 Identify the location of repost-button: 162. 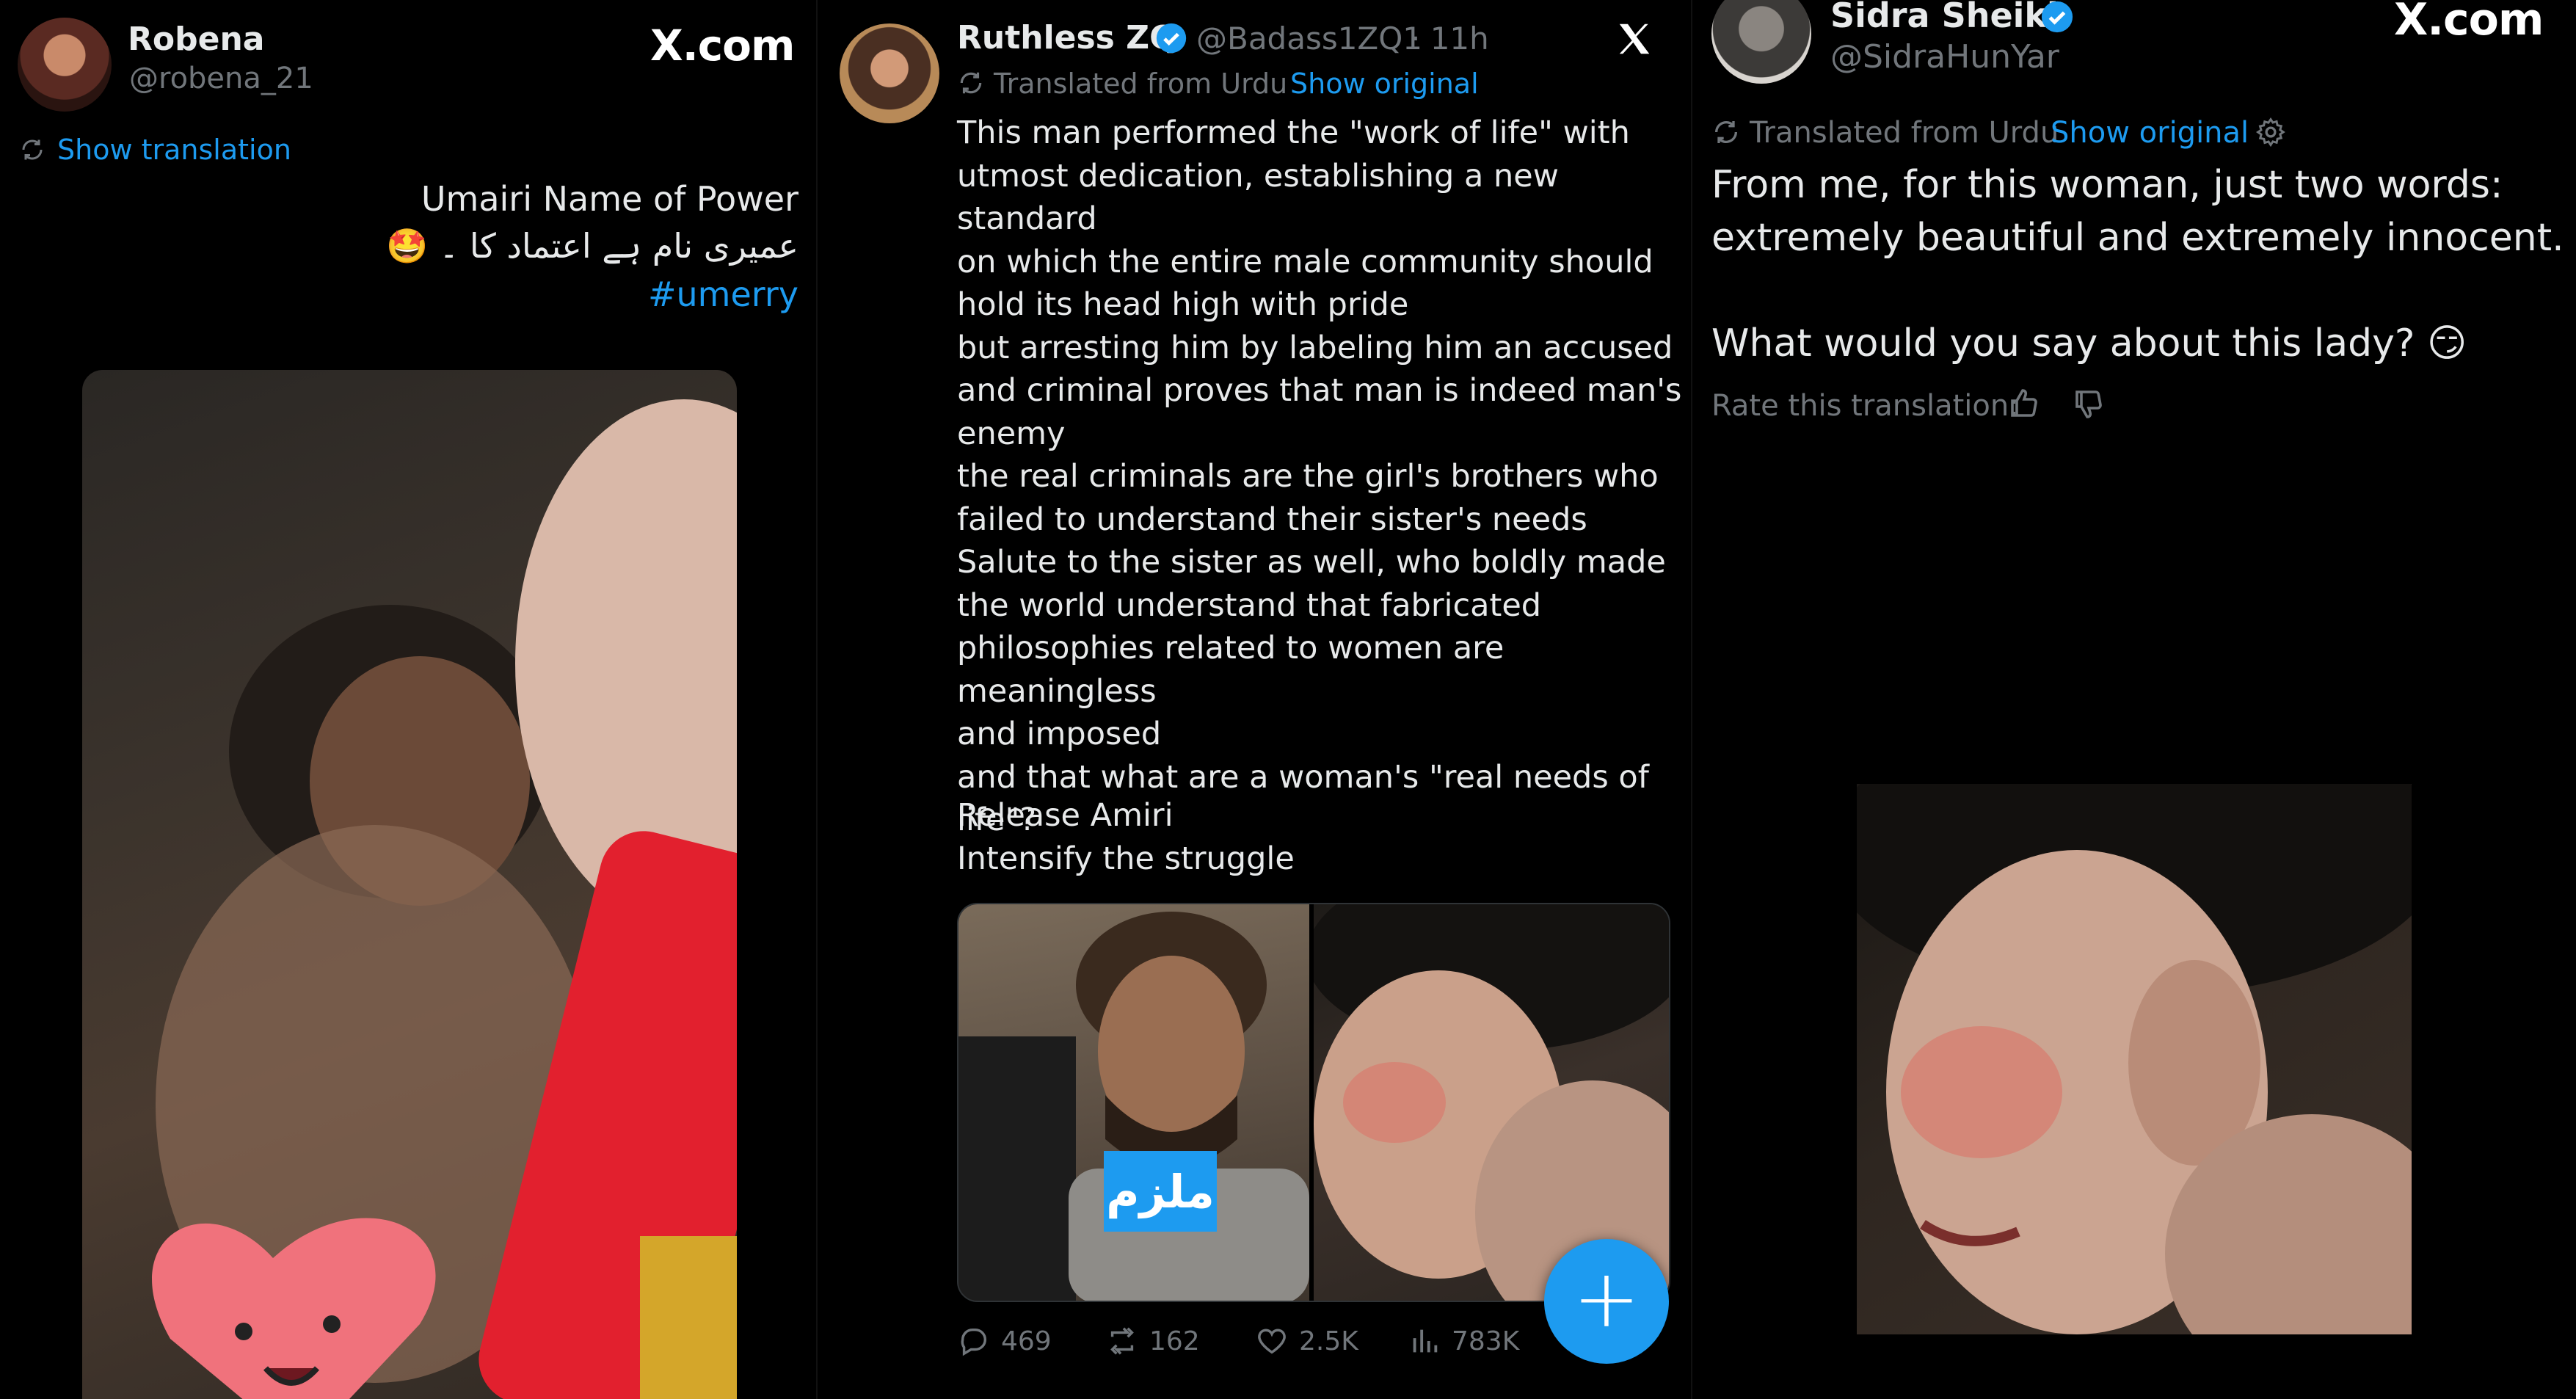
(1152, 1341).